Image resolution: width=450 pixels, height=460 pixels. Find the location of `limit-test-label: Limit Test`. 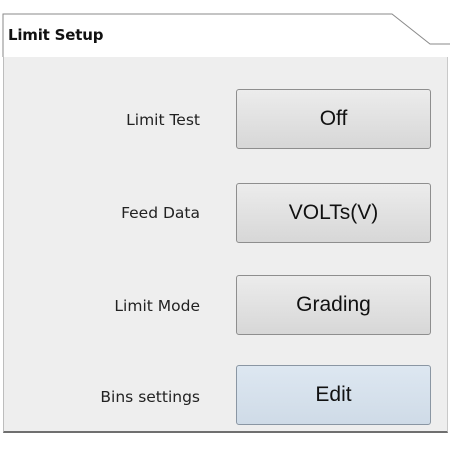

limit-test-label: Limit Test is located at coordinates (163, 120).